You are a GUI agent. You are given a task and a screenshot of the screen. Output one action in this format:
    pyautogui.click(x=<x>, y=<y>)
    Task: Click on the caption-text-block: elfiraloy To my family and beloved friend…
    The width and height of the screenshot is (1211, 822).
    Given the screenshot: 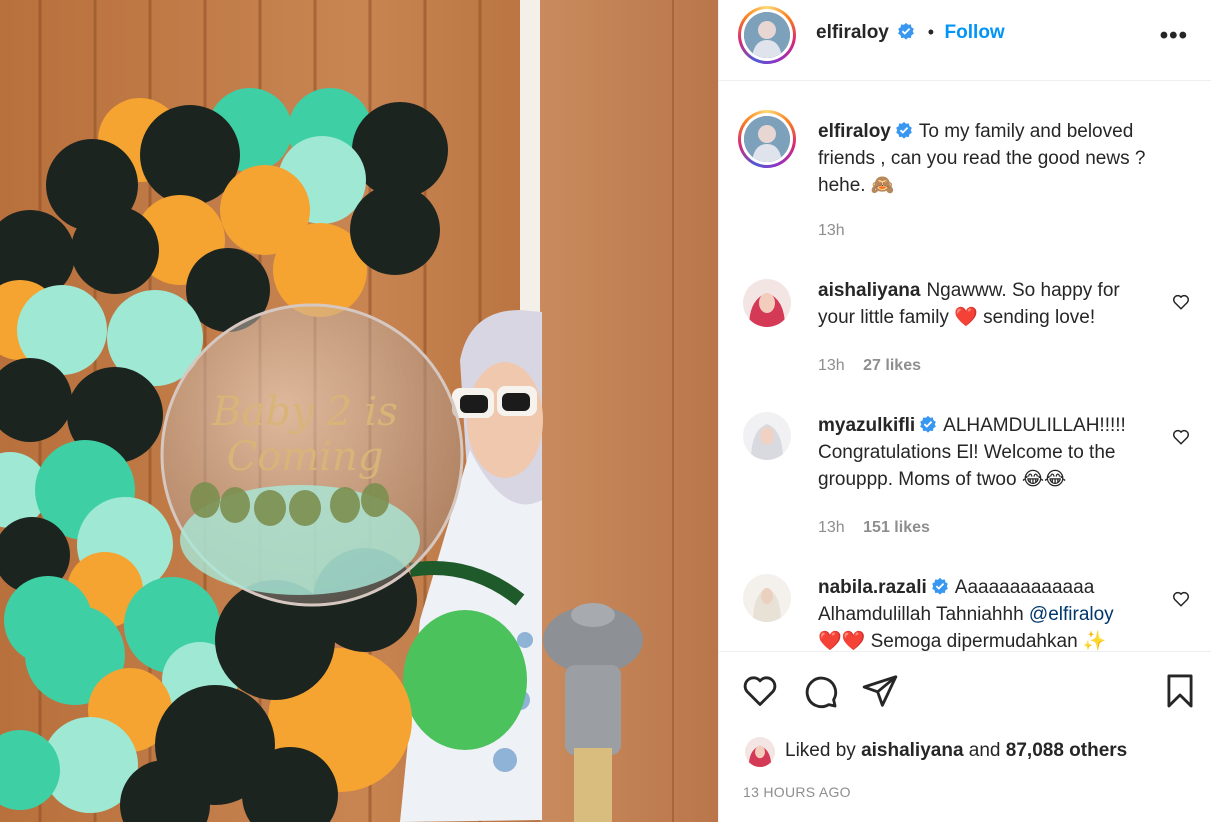 What is the action you would take?
    pyautogui.click(x=998, y=158)
    